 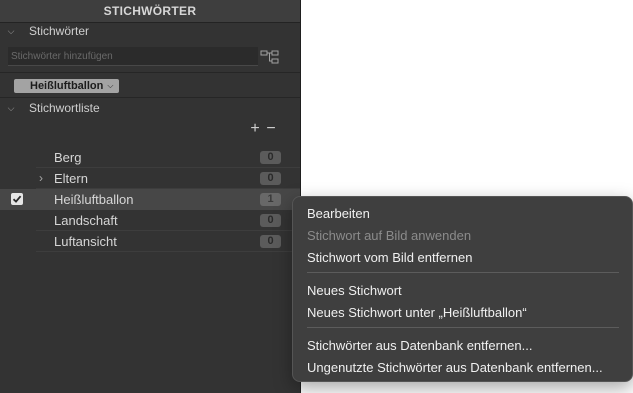 I want to click on panel-title: STICHWÖRTER, so click(x=150, y=11).